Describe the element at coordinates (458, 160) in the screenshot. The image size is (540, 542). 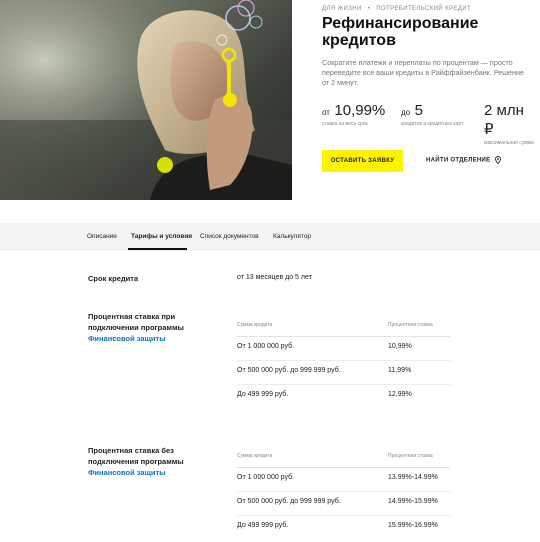
I see `find-branch-label: НАЙТИ ОТДЕЛЕНИЕ` at that location.